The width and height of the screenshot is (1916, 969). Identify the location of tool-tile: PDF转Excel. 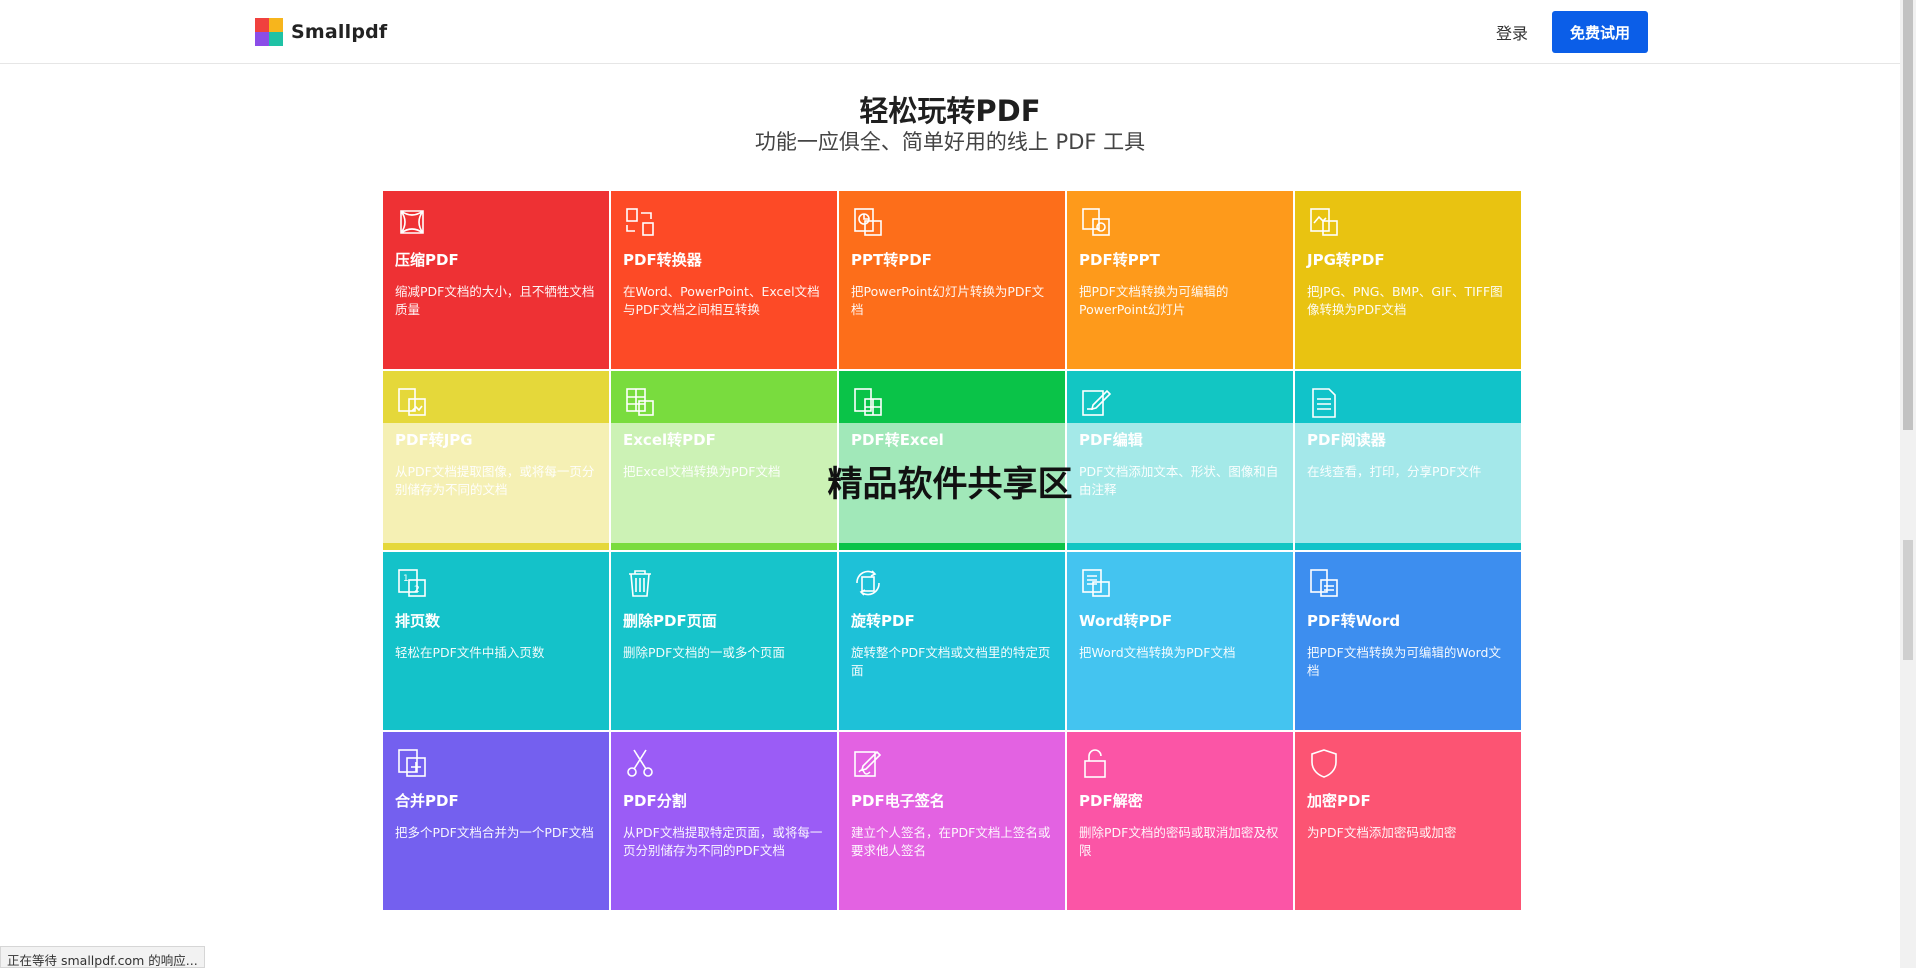
(952, 460).